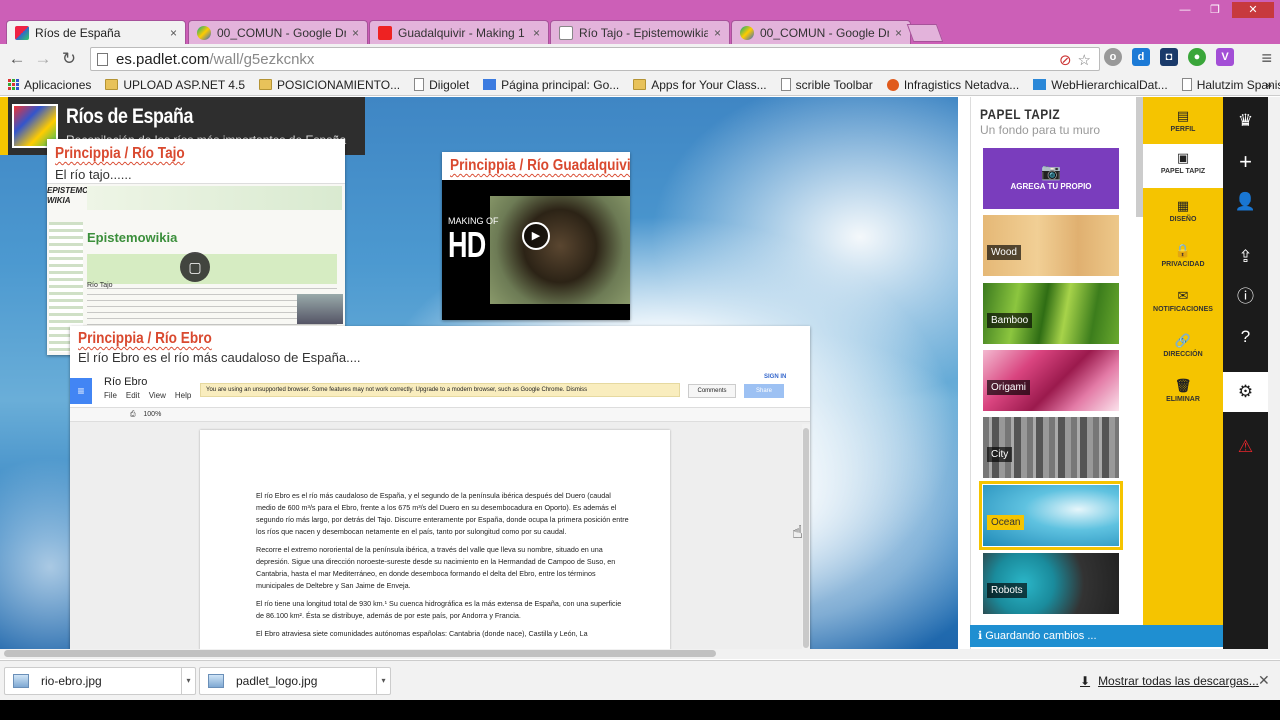 The width and height of the screenshot is (1280, 720). What do you see at coordinates (1065, 60) in the screenshot?
I see `cookie-blocked-icon: ⊘` at bounding box center [1065, 60].